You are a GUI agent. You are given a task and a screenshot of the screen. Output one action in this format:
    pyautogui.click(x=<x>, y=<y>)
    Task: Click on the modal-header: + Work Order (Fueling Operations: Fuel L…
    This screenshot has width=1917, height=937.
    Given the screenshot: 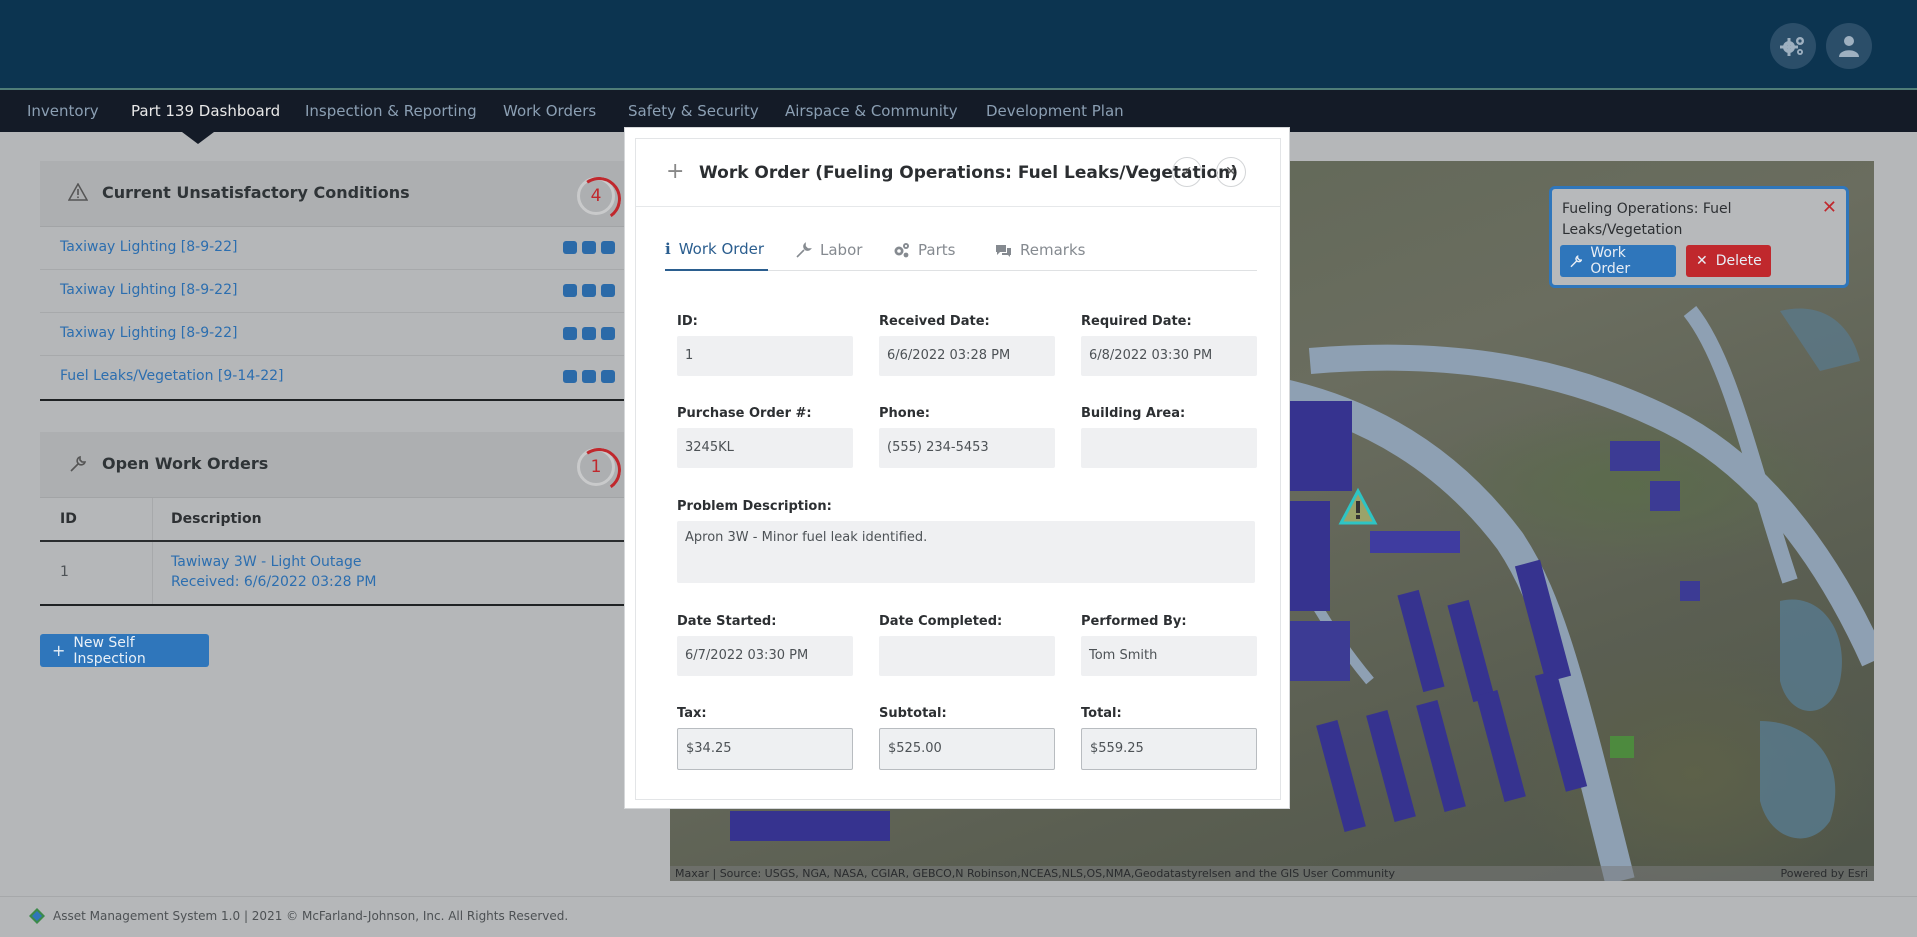 What is the action you would take?
    pyautogui.click(x=958, y=173)
    